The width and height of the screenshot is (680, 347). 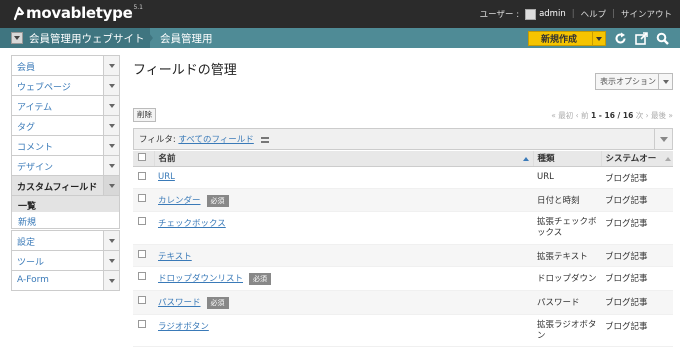 I want to click on list-icon, so click(x=264, y=139).